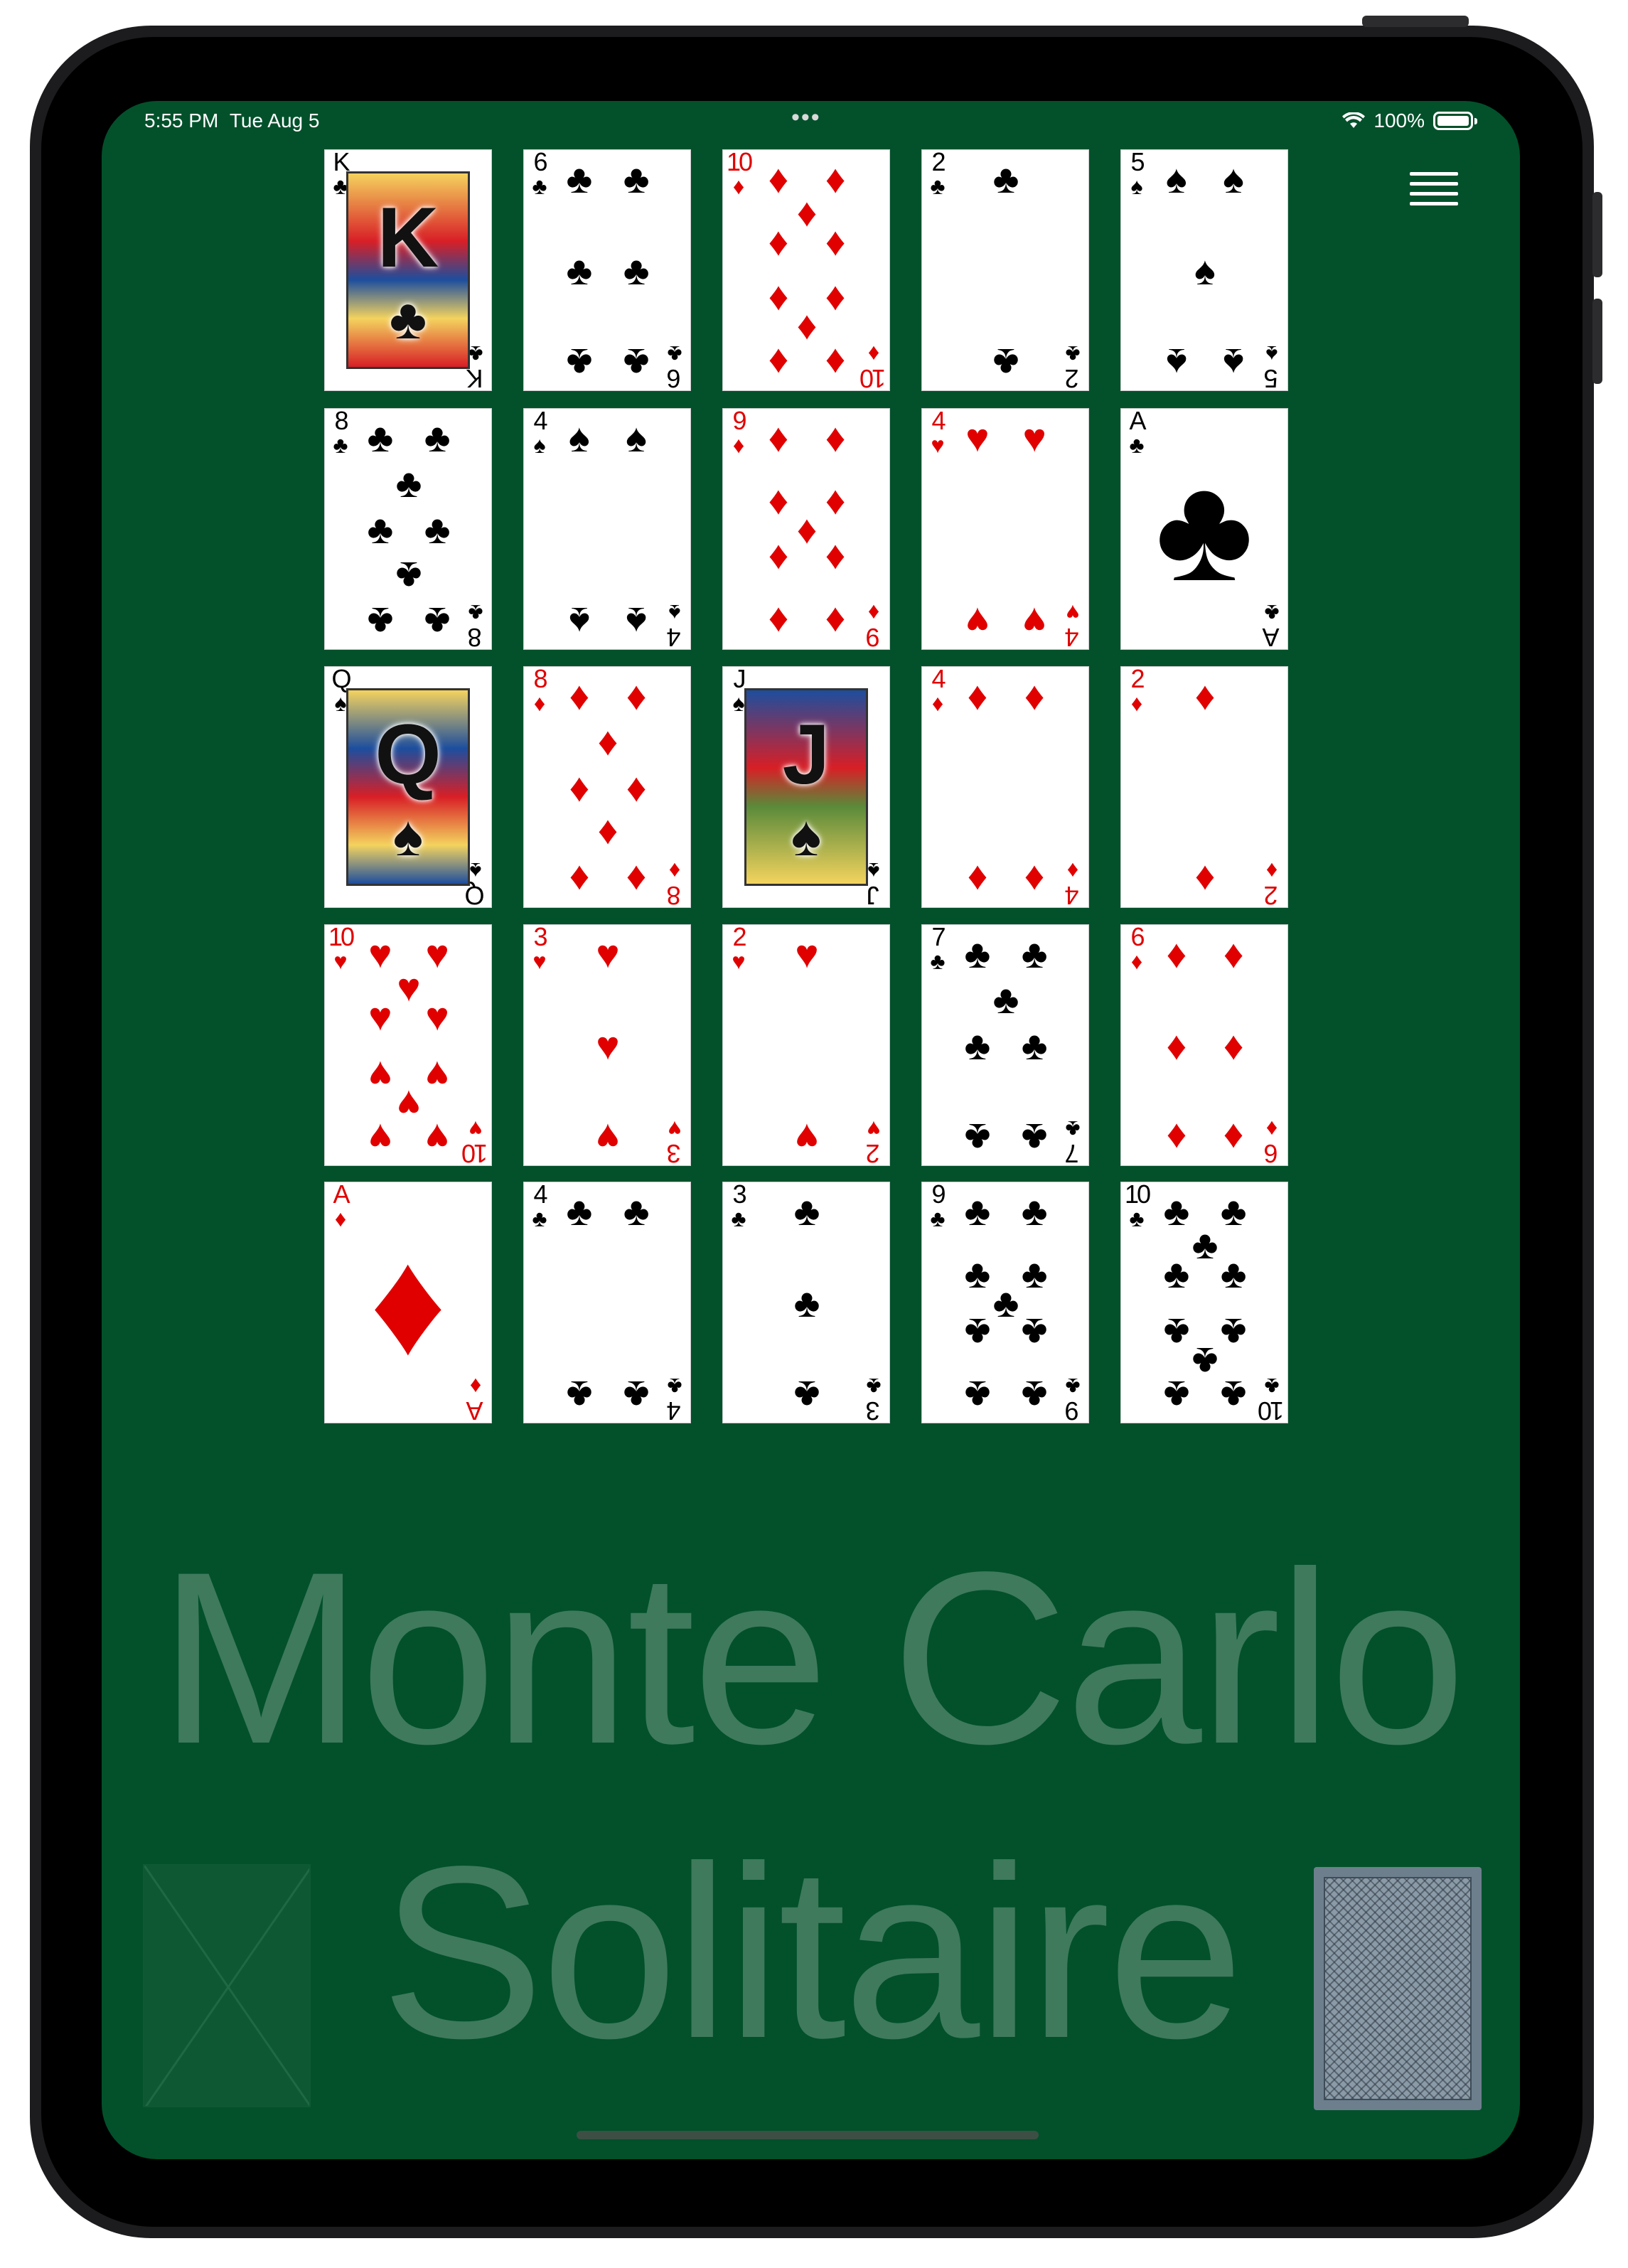 The height and width of the screenshot is (2268, 1628). Describe the element at coordinates (1136, 186) in the screenshot. I see `card-suit: ♠` at that location.